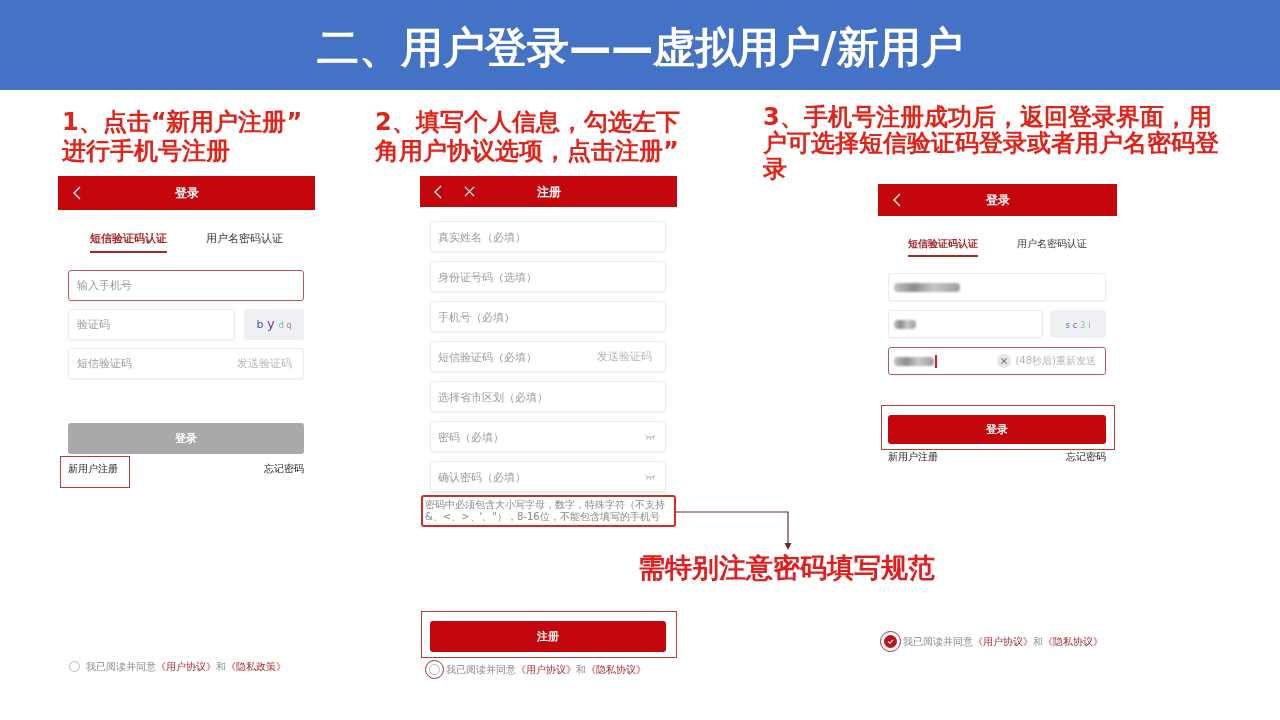 This screenshot has height=720, width=1280. Describe the element at coordinates (786, 568) in the screenshot. I see `callout-text: 需特别注意密码填写规范` at that location.